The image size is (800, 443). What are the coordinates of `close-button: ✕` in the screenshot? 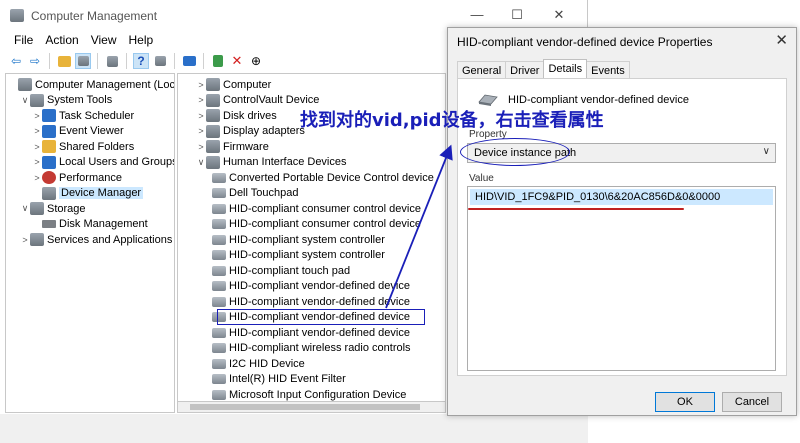 It's located at (559, 15).